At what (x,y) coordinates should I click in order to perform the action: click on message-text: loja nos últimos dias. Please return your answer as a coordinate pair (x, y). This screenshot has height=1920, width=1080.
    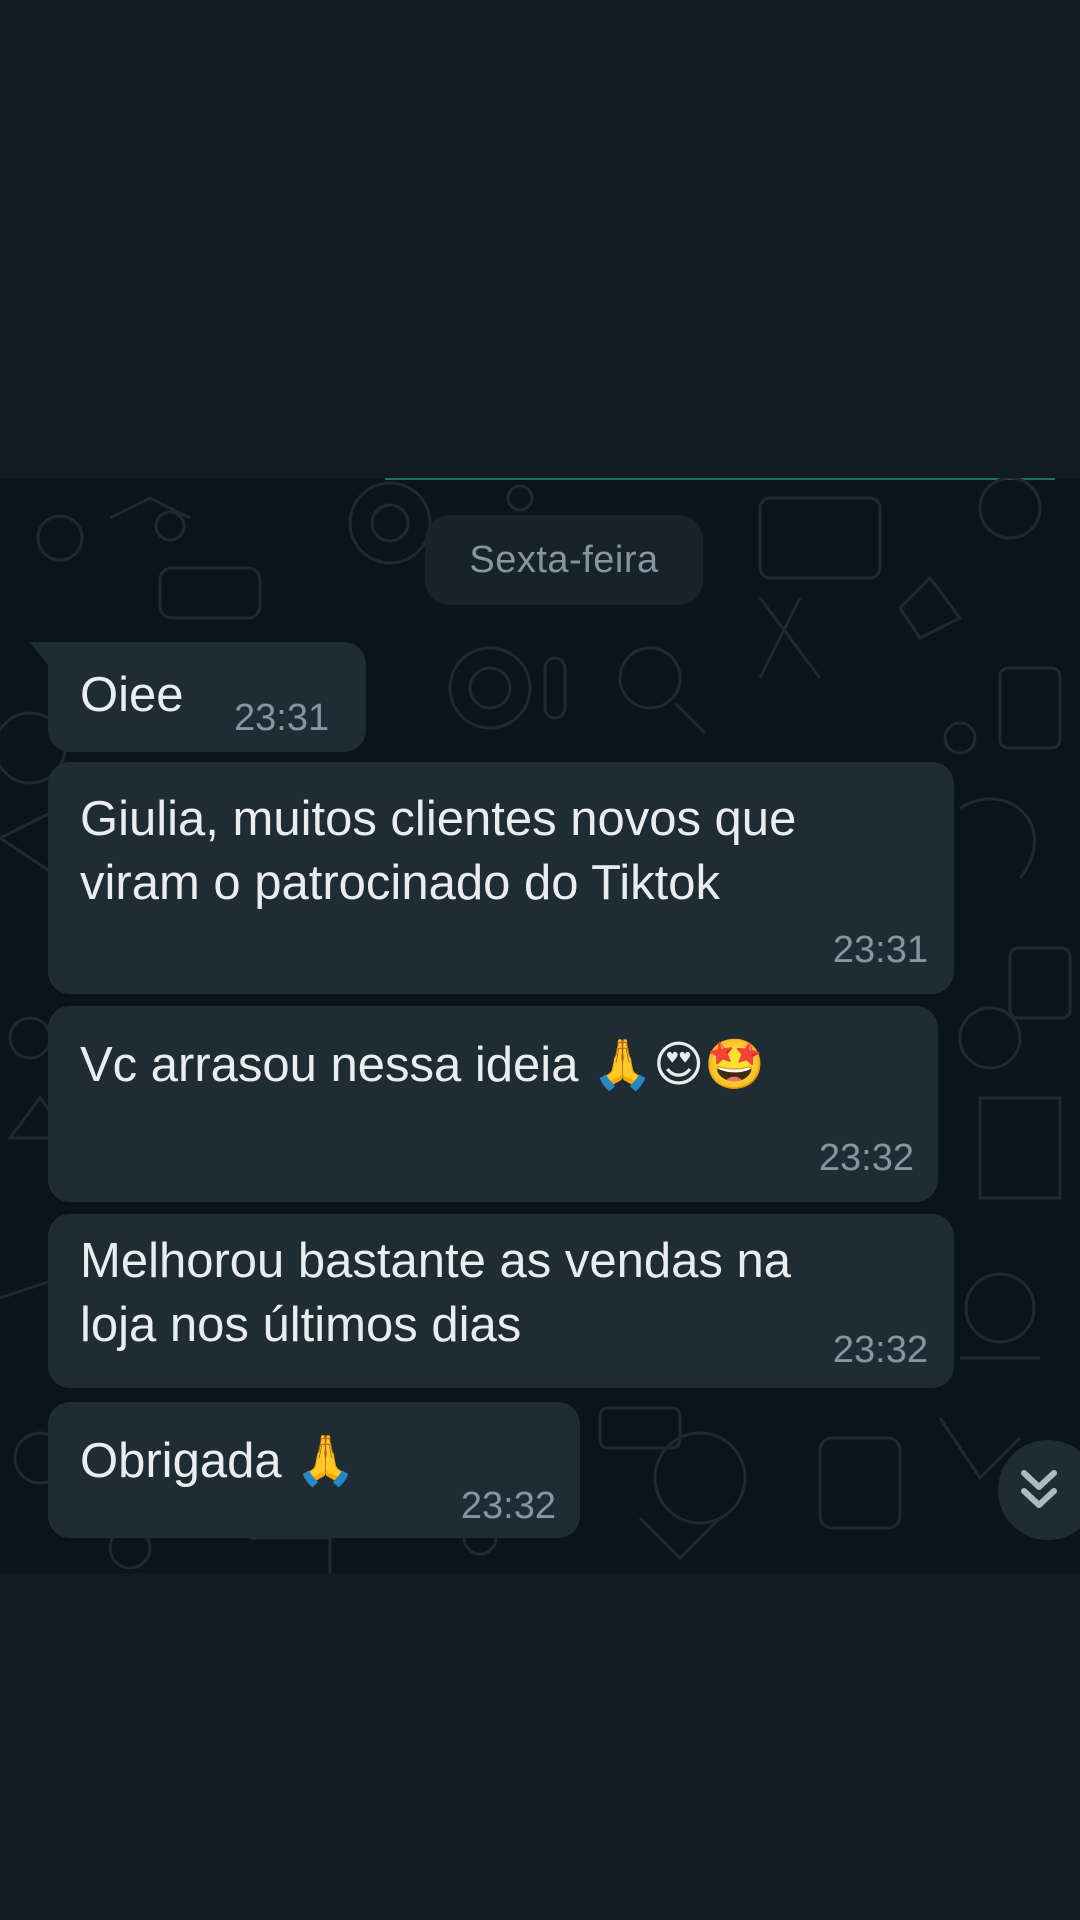
    Looking at the image, I should click on (301, 1325).